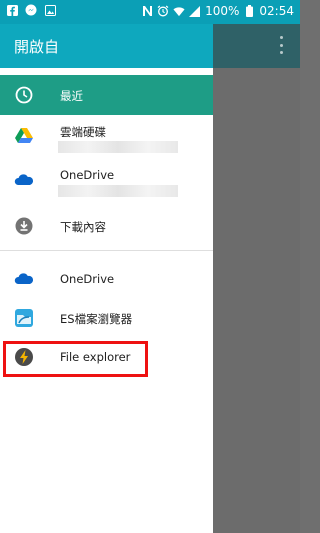 This screenshot has height=533, width=320. What do you see at coordinates (179, 11) in the screenshot?
I see `wifi-icon` at bounding box center [179, 11].